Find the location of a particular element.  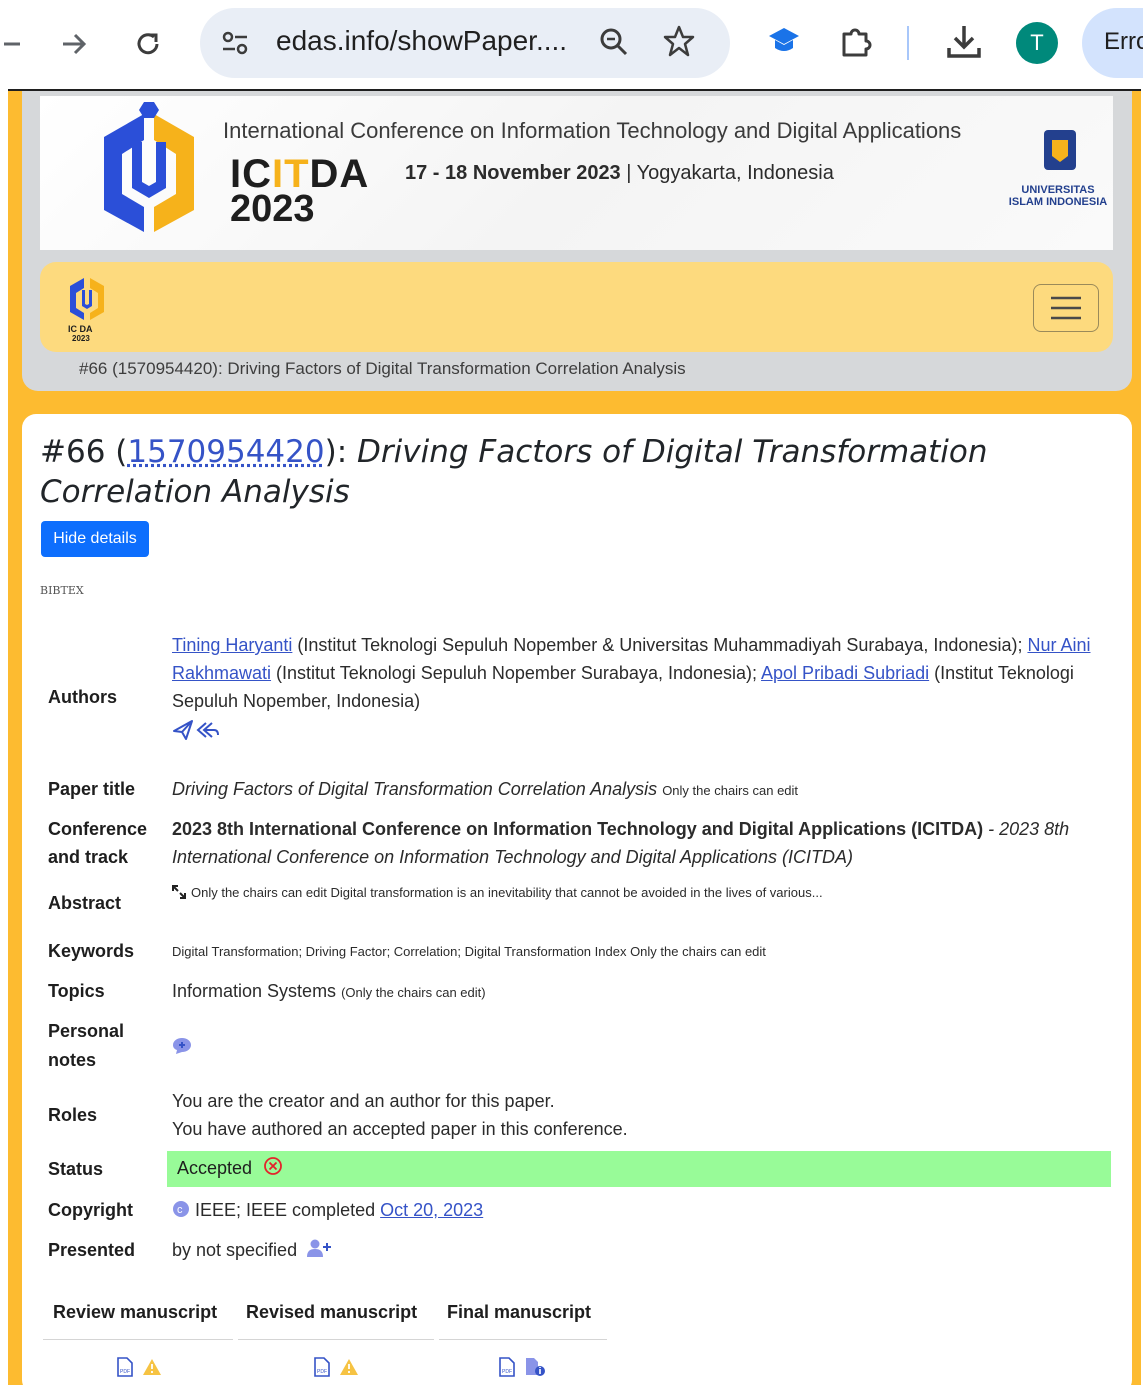

zoom-icon is located at coordinates (614, 44).